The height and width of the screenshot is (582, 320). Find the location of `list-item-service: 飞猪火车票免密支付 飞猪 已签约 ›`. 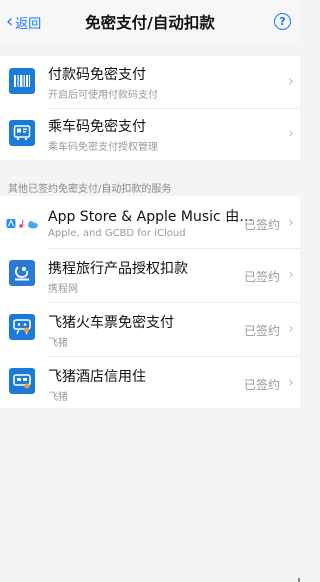

list-item-service: 飞猪火车票免密支付 飞猪 已签约 › is located at coordinates (150, 329).